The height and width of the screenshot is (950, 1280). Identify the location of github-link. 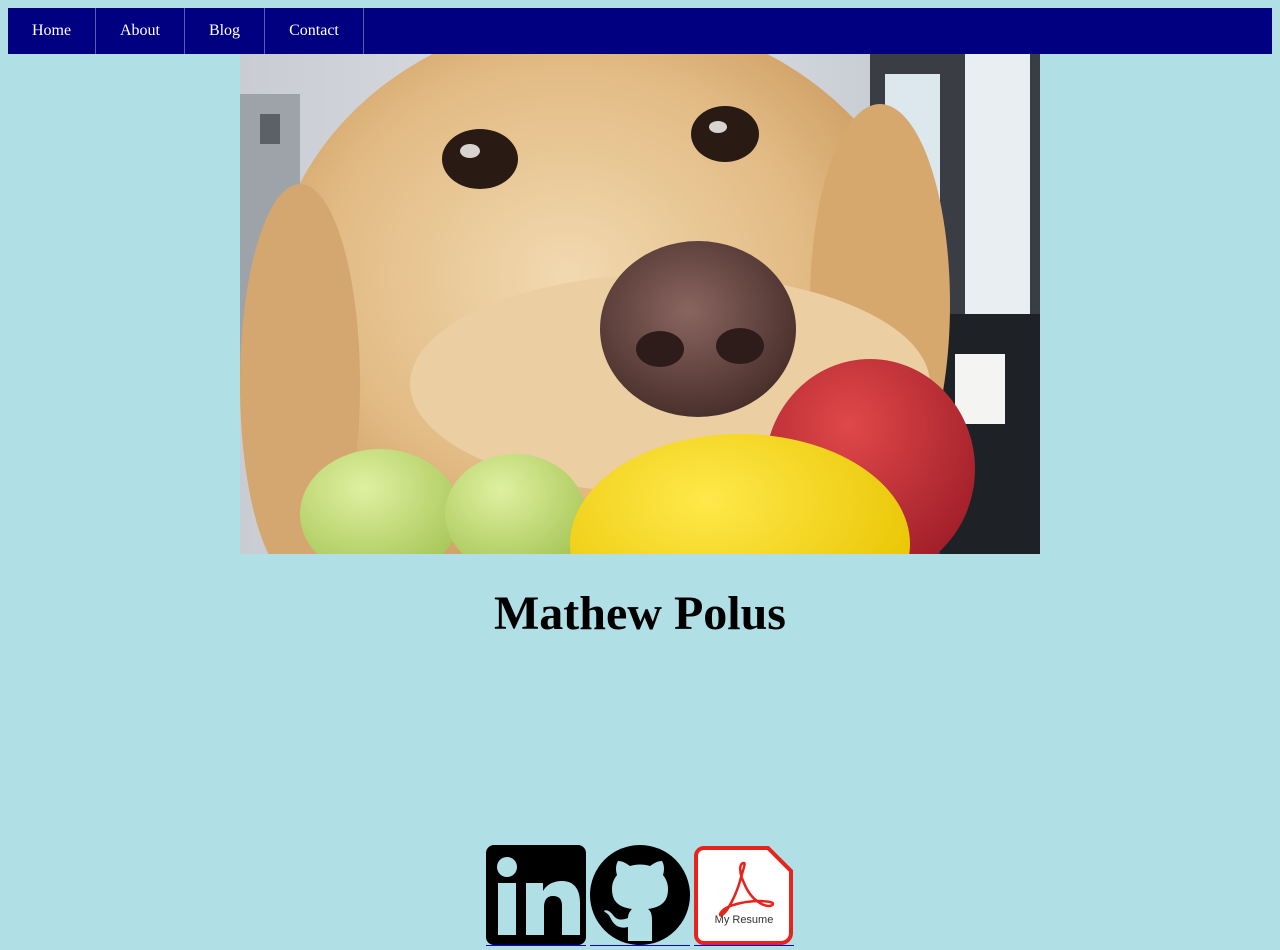
(640, 895).